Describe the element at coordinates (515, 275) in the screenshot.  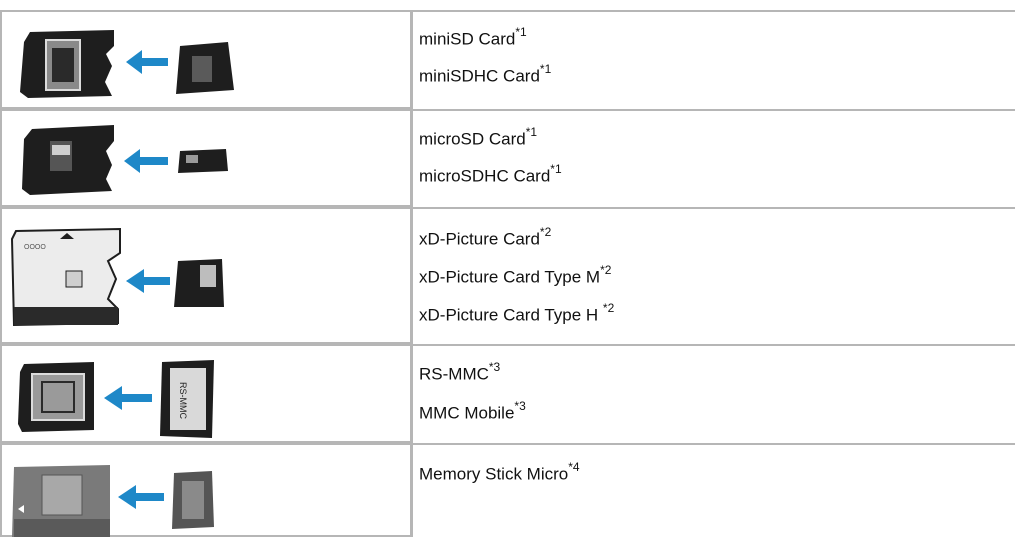
I see `card-type-label: xD-Picture Card Type M*2` at that location.